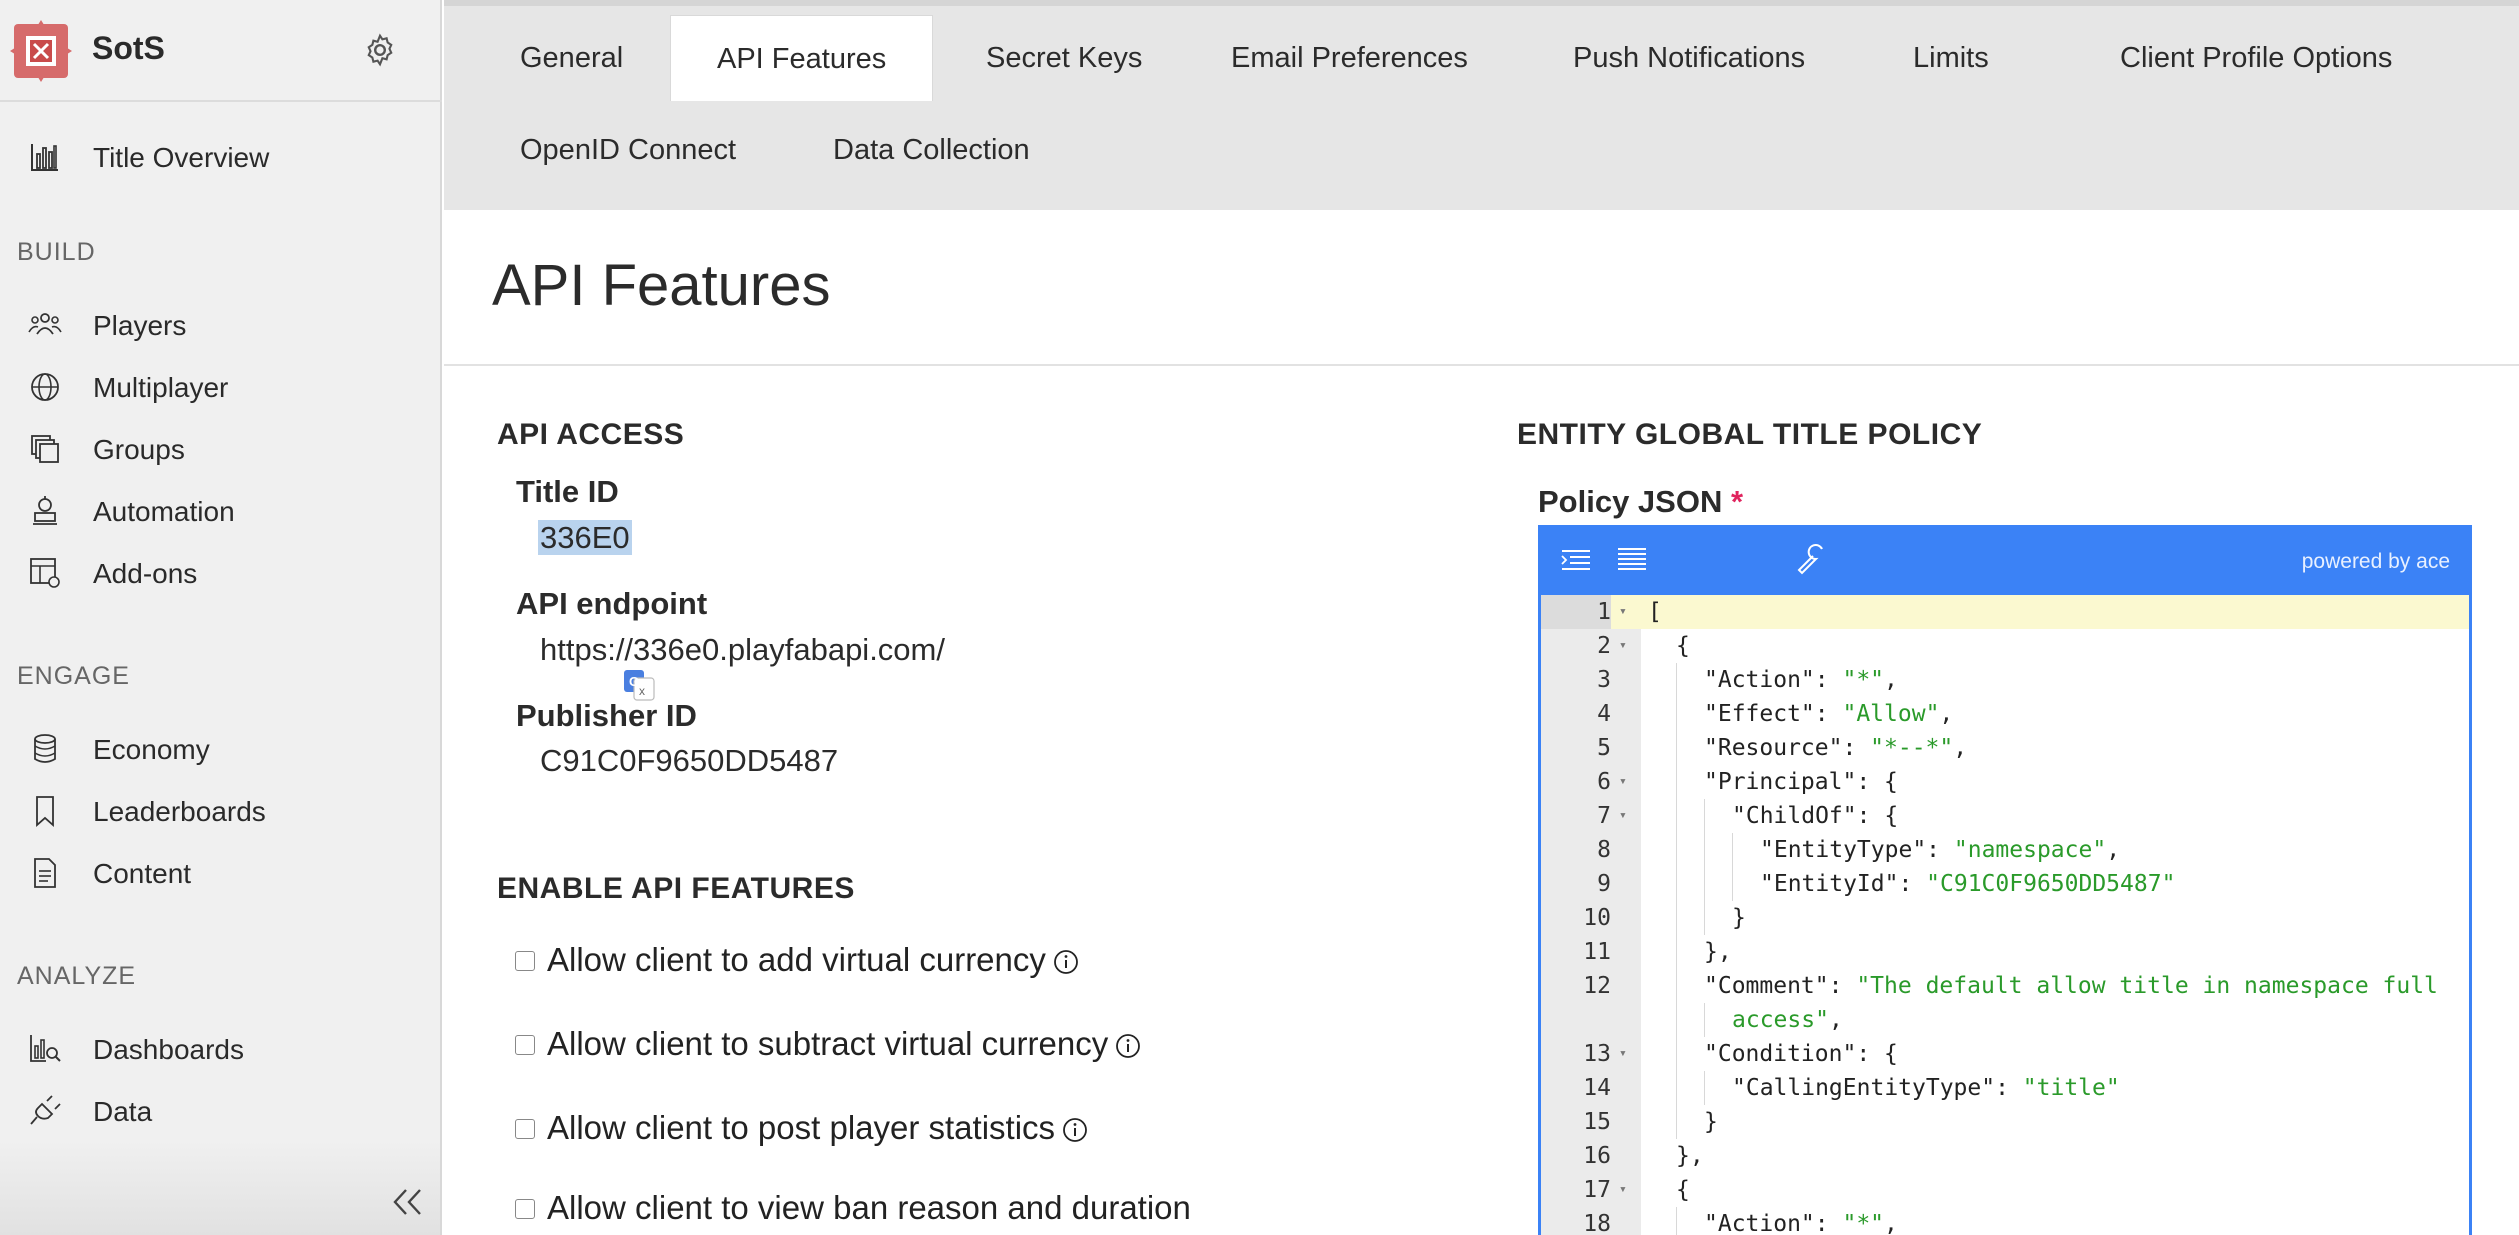 This screenshot has height=1235, width=2519. Describe the element at coordinates (220, 810) in the screenshot. I see `sidebar-item-leaderboards: Leaderboards` at that location.